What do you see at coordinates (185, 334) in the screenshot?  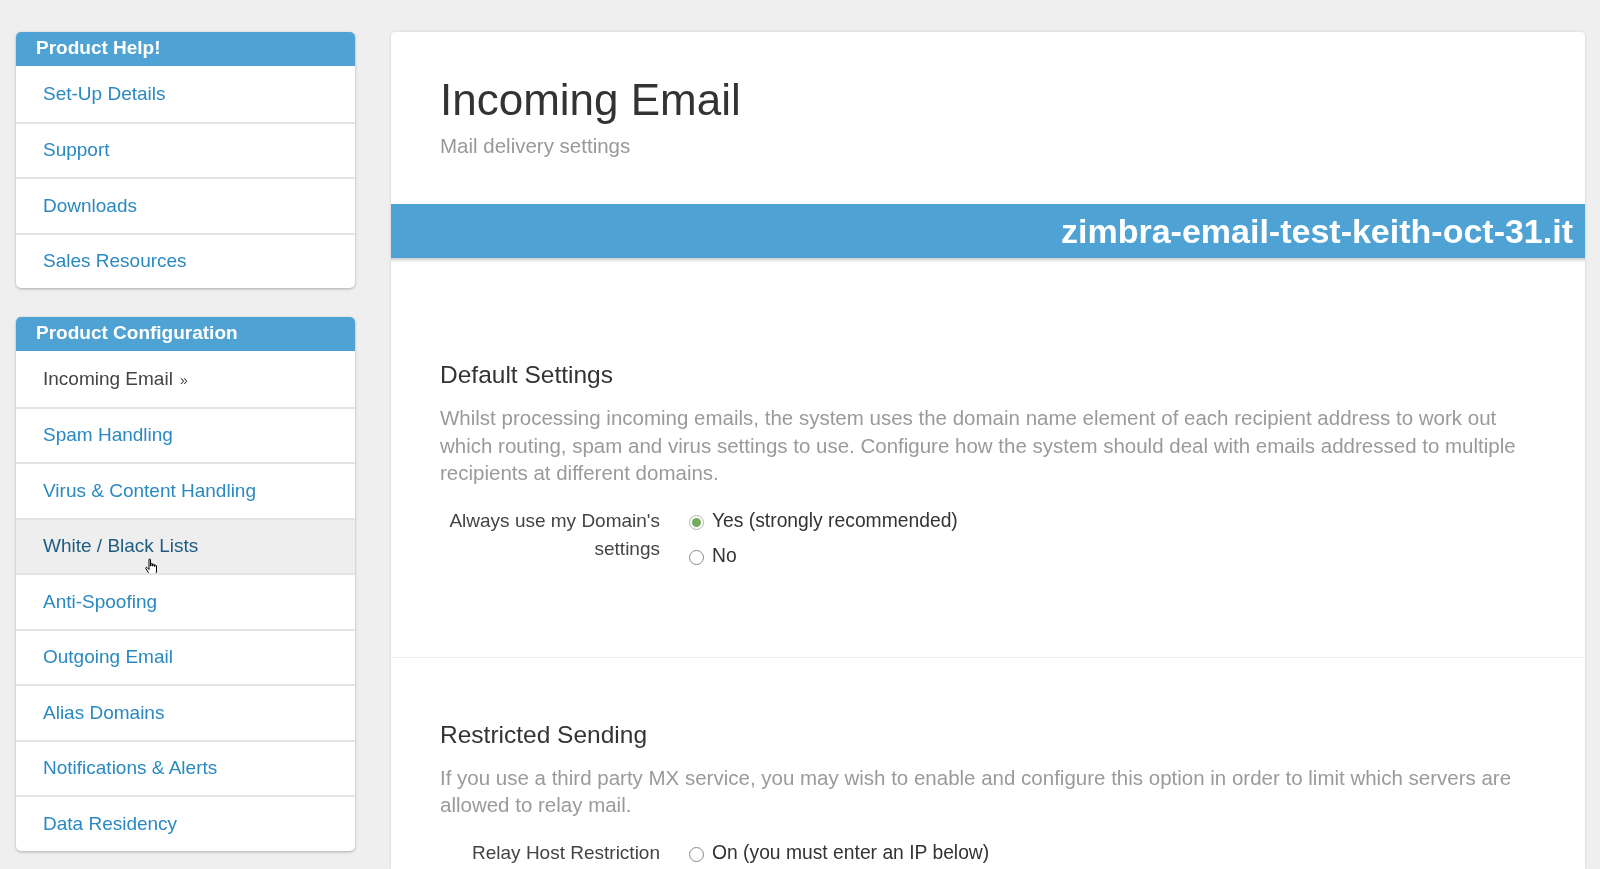 I see `panel-header: Product Configuration` at bounding box center [185, 334].